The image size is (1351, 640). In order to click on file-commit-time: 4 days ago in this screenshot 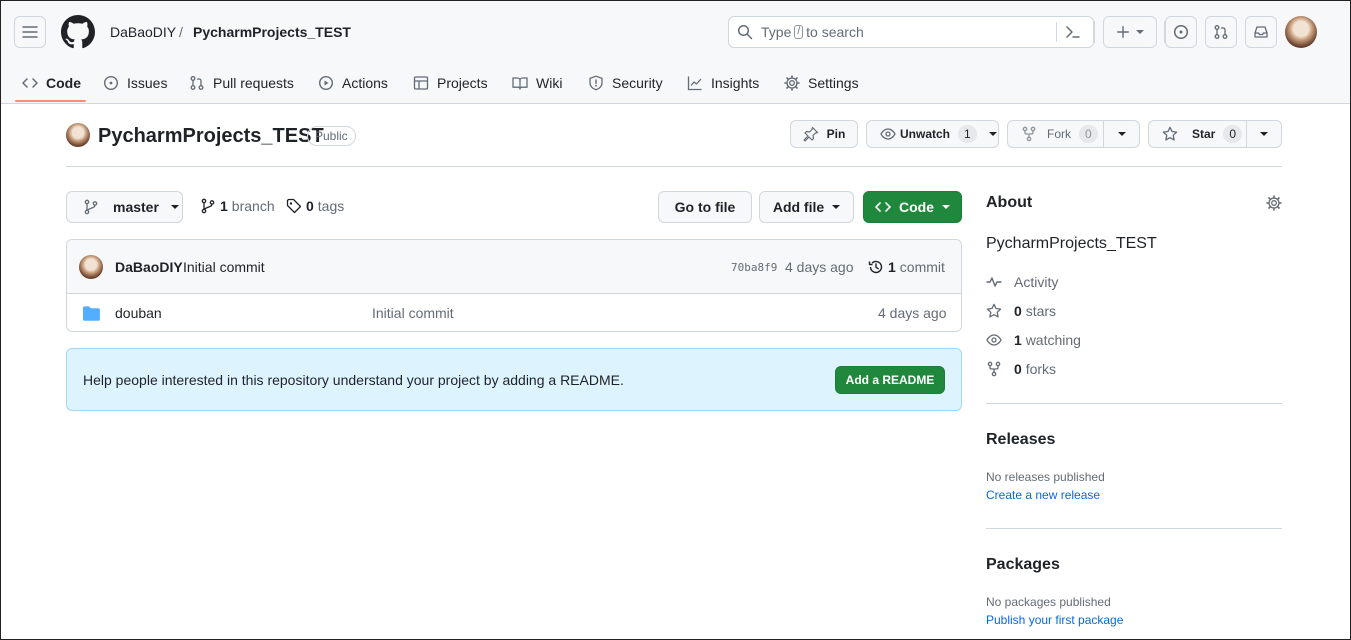, I will do `click(912, 313)`.